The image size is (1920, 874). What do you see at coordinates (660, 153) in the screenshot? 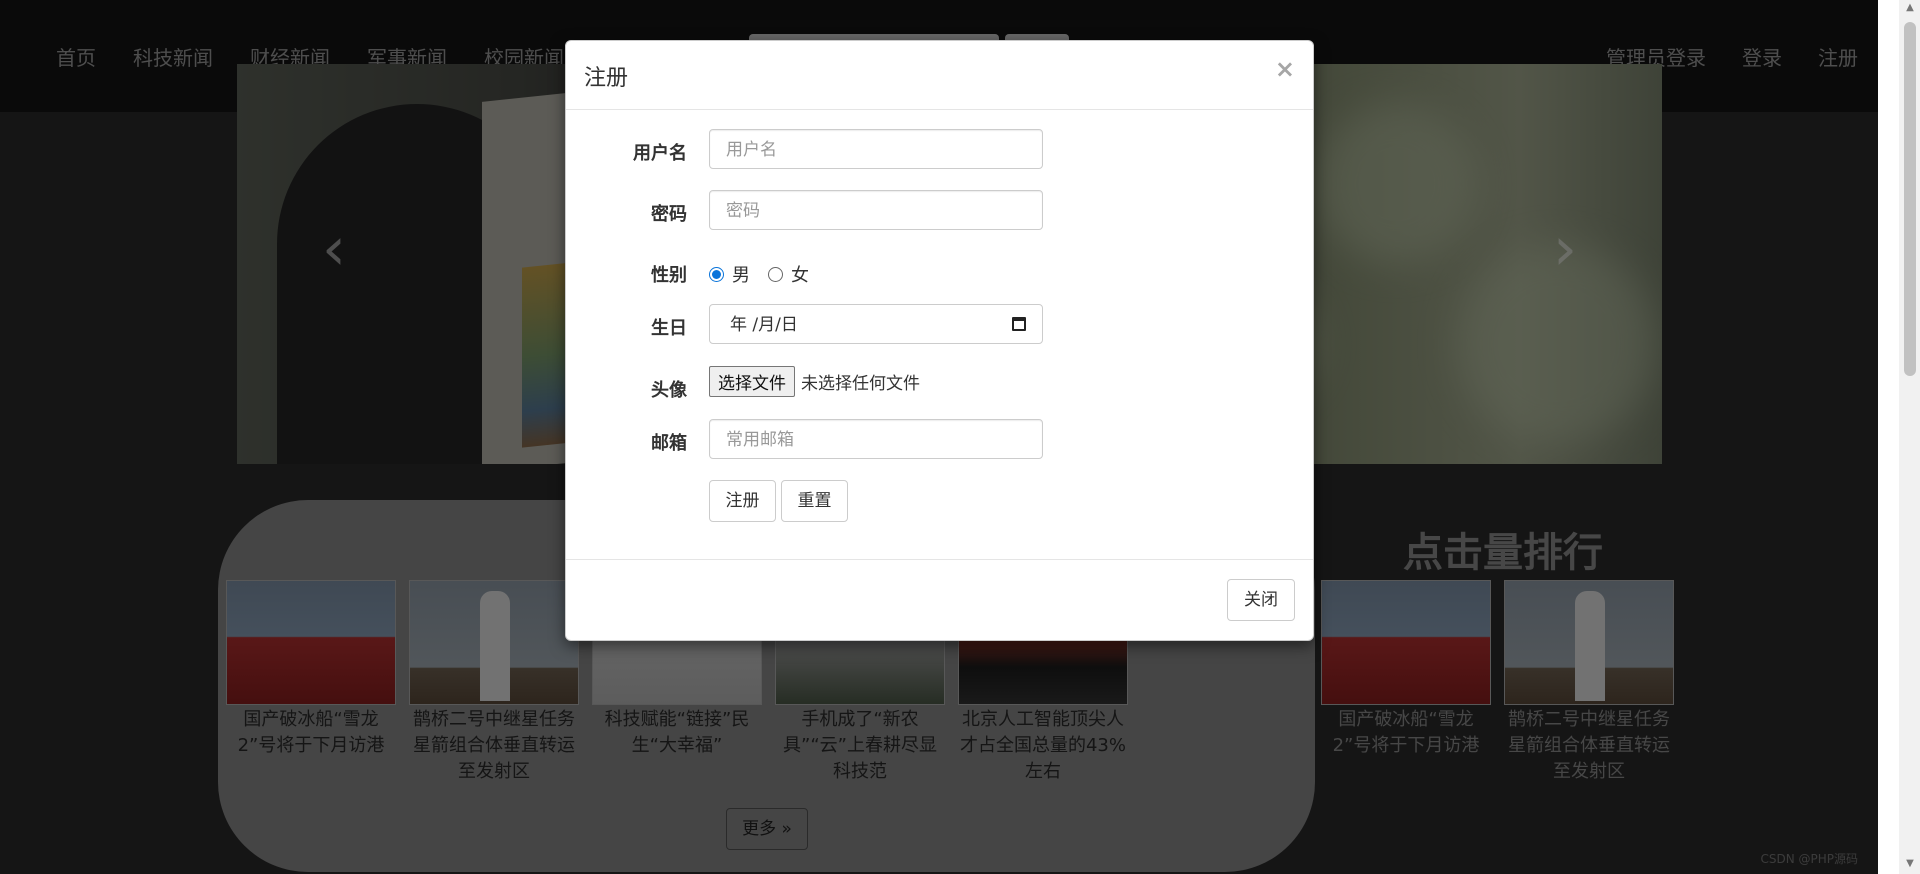
I see `username-label: 用户名` at bounding box center [660, 153].